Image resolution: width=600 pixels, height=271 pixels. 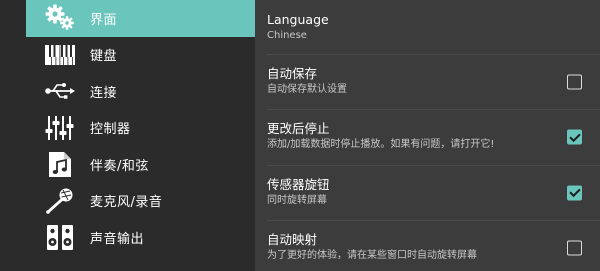 What do you see at coordinates (574, 193) in the screenshot?
I see `sensor-rotate-checkbox` at bounding box center [574, 193].